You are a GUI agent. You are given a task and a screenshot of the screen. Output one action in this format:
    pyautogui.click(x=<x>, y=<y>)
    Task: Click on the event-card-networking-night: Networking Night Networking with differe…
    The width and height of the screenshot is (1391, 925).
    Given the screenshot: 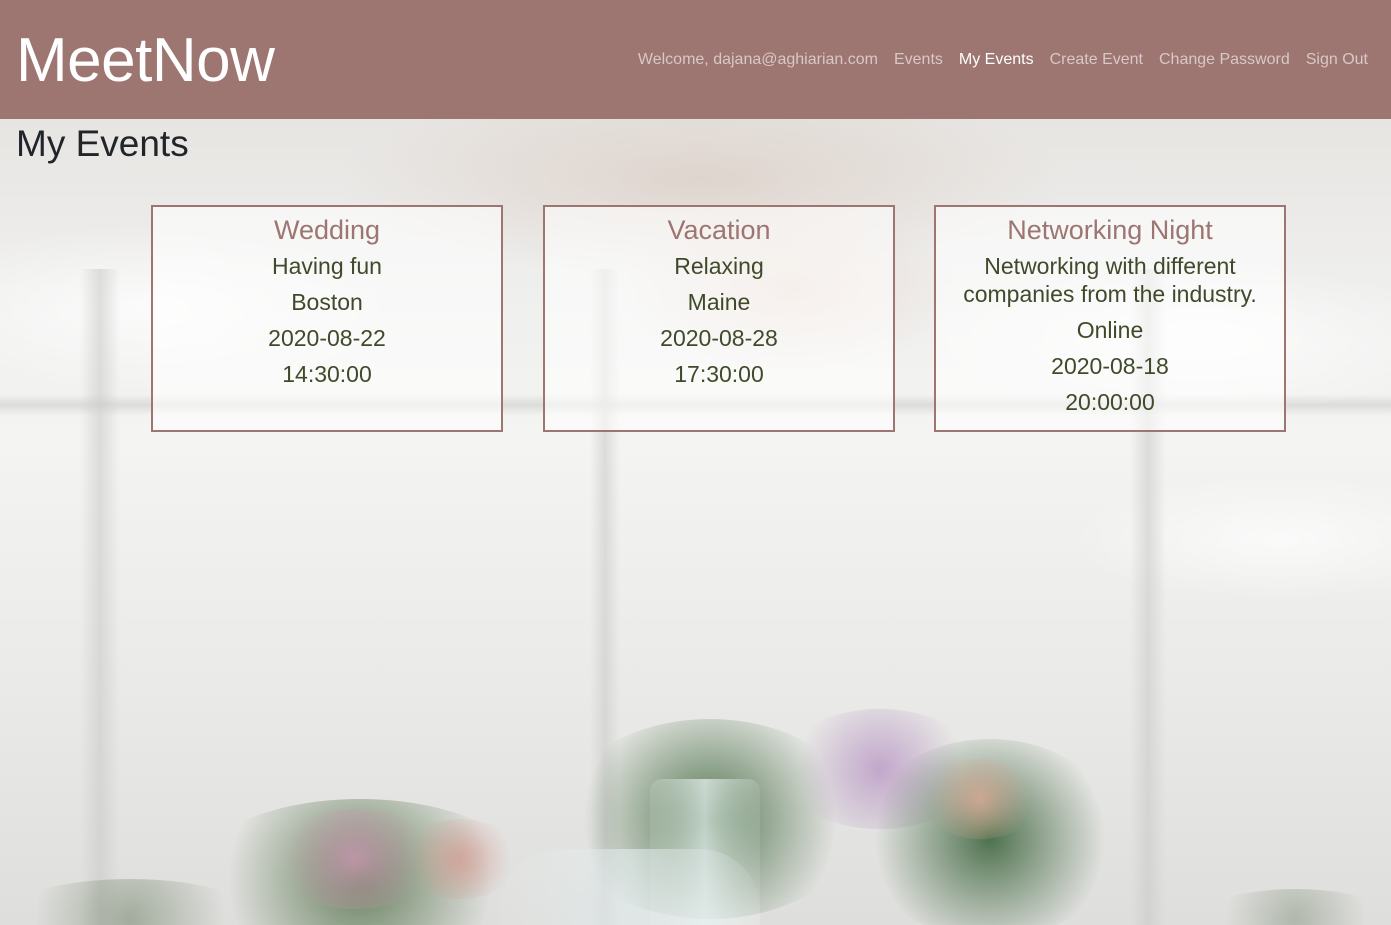 What is the action you would take?
    pyautogui.click(x=1110, y=318)
    